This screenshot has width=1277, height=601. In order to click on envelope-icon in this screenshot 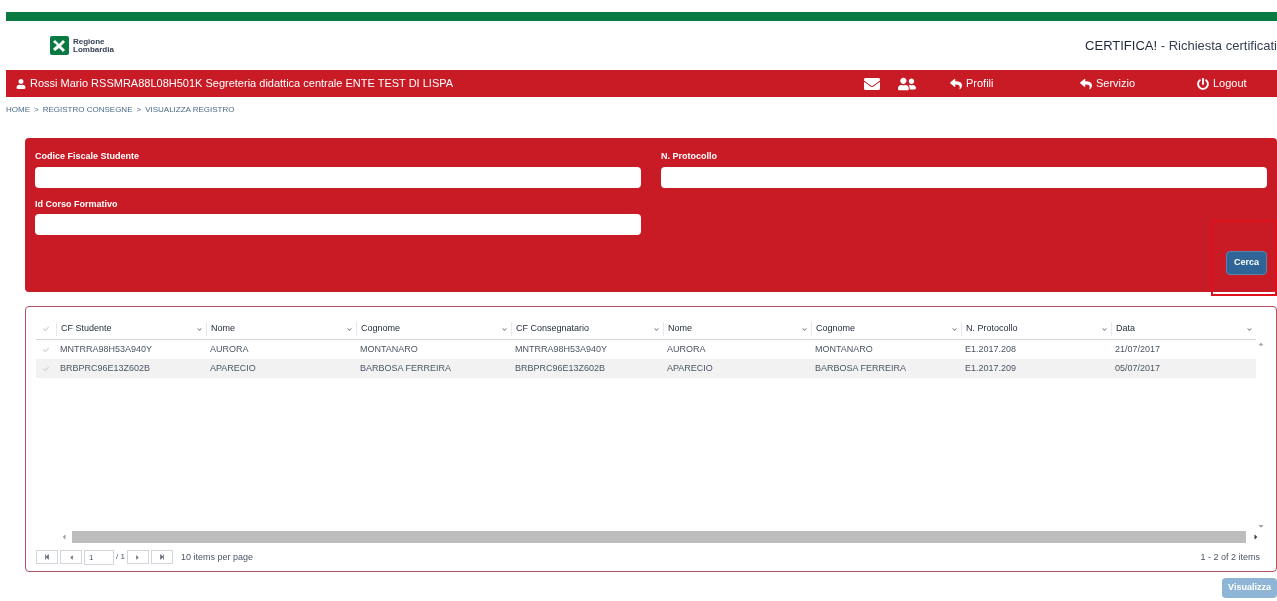, I will do `click(872, 83)`.